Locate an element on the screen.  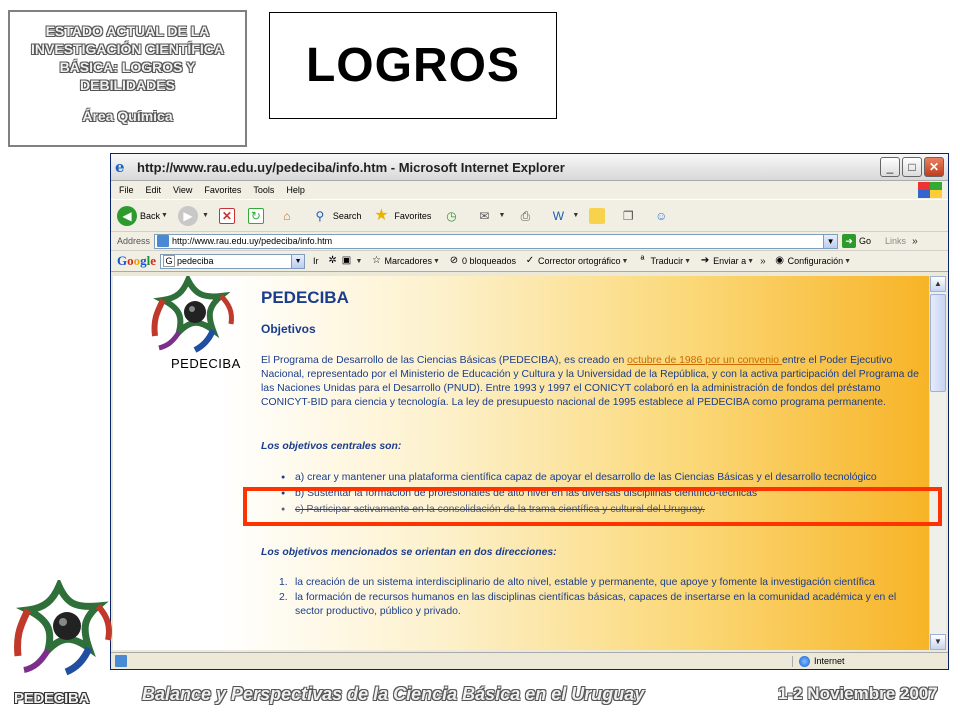
maximize-button: □ is located at coordinates (912, 167).